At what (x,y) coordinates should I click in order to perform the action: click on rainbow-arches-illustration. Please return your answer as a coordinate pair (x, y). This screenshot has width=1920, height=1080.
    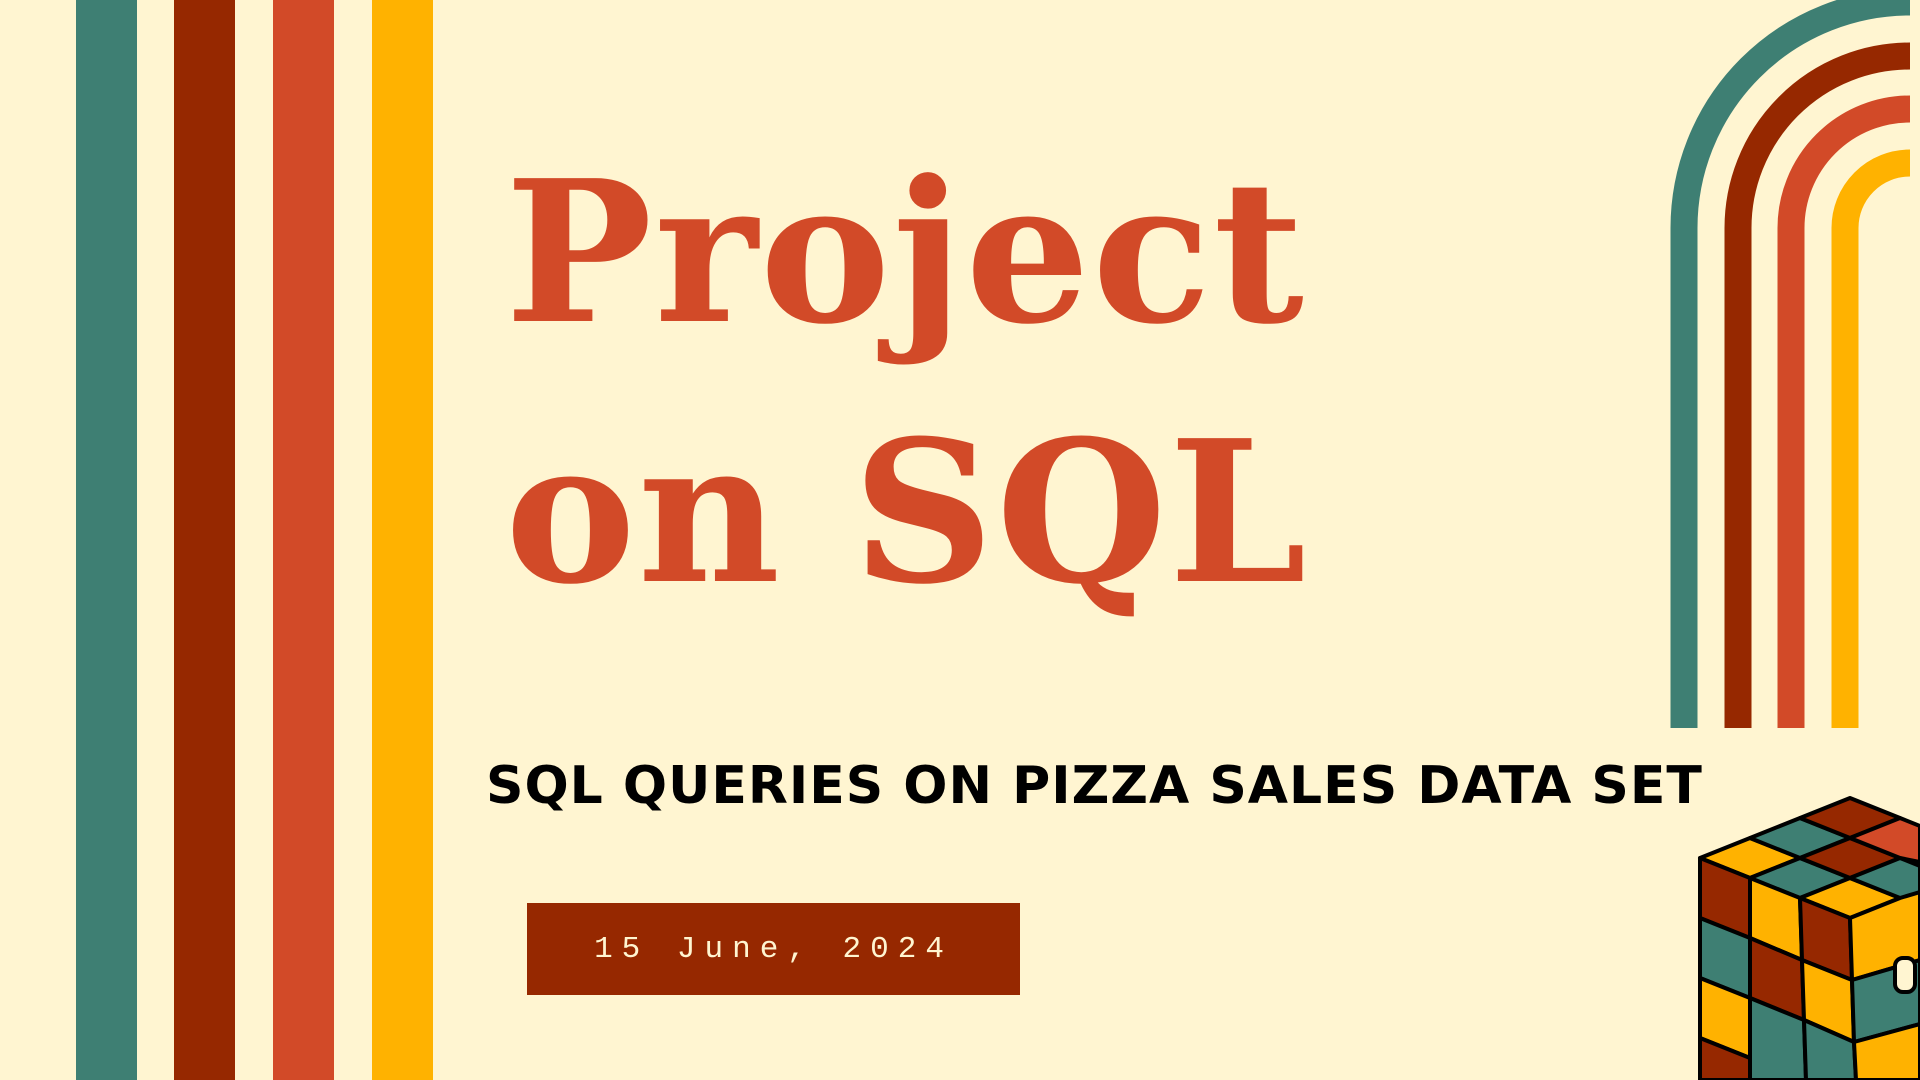
    Looking at the image, I should click on (1790, 364).